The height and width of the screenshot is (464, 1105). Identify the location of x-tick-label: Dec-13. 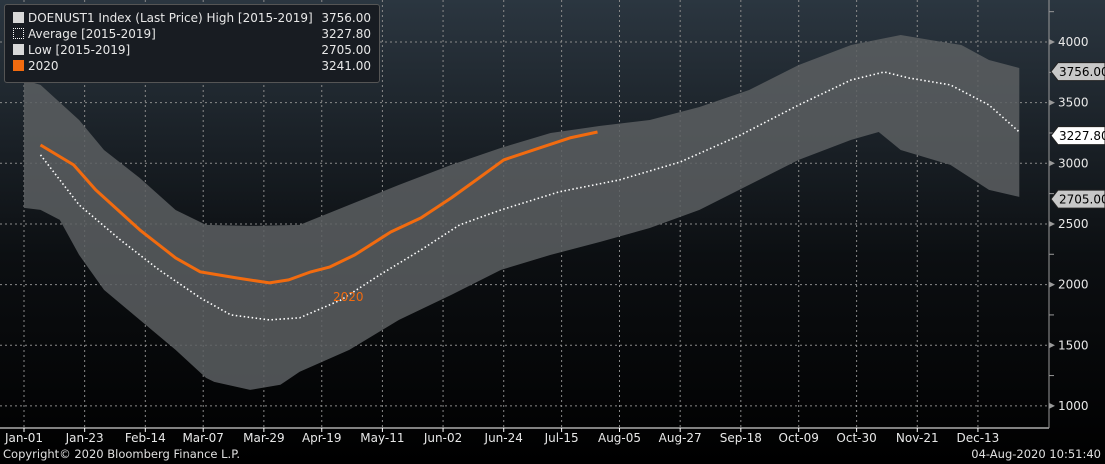
(978, 438).